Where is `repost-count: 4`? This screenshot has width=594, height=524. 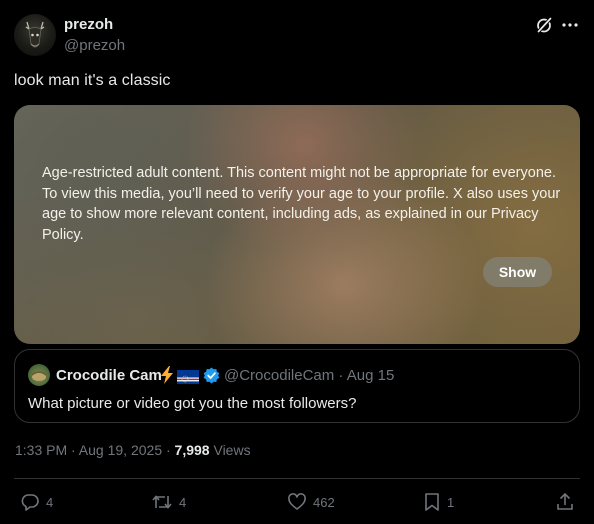
repost-count: 4 is located at coordinates (183, 502).